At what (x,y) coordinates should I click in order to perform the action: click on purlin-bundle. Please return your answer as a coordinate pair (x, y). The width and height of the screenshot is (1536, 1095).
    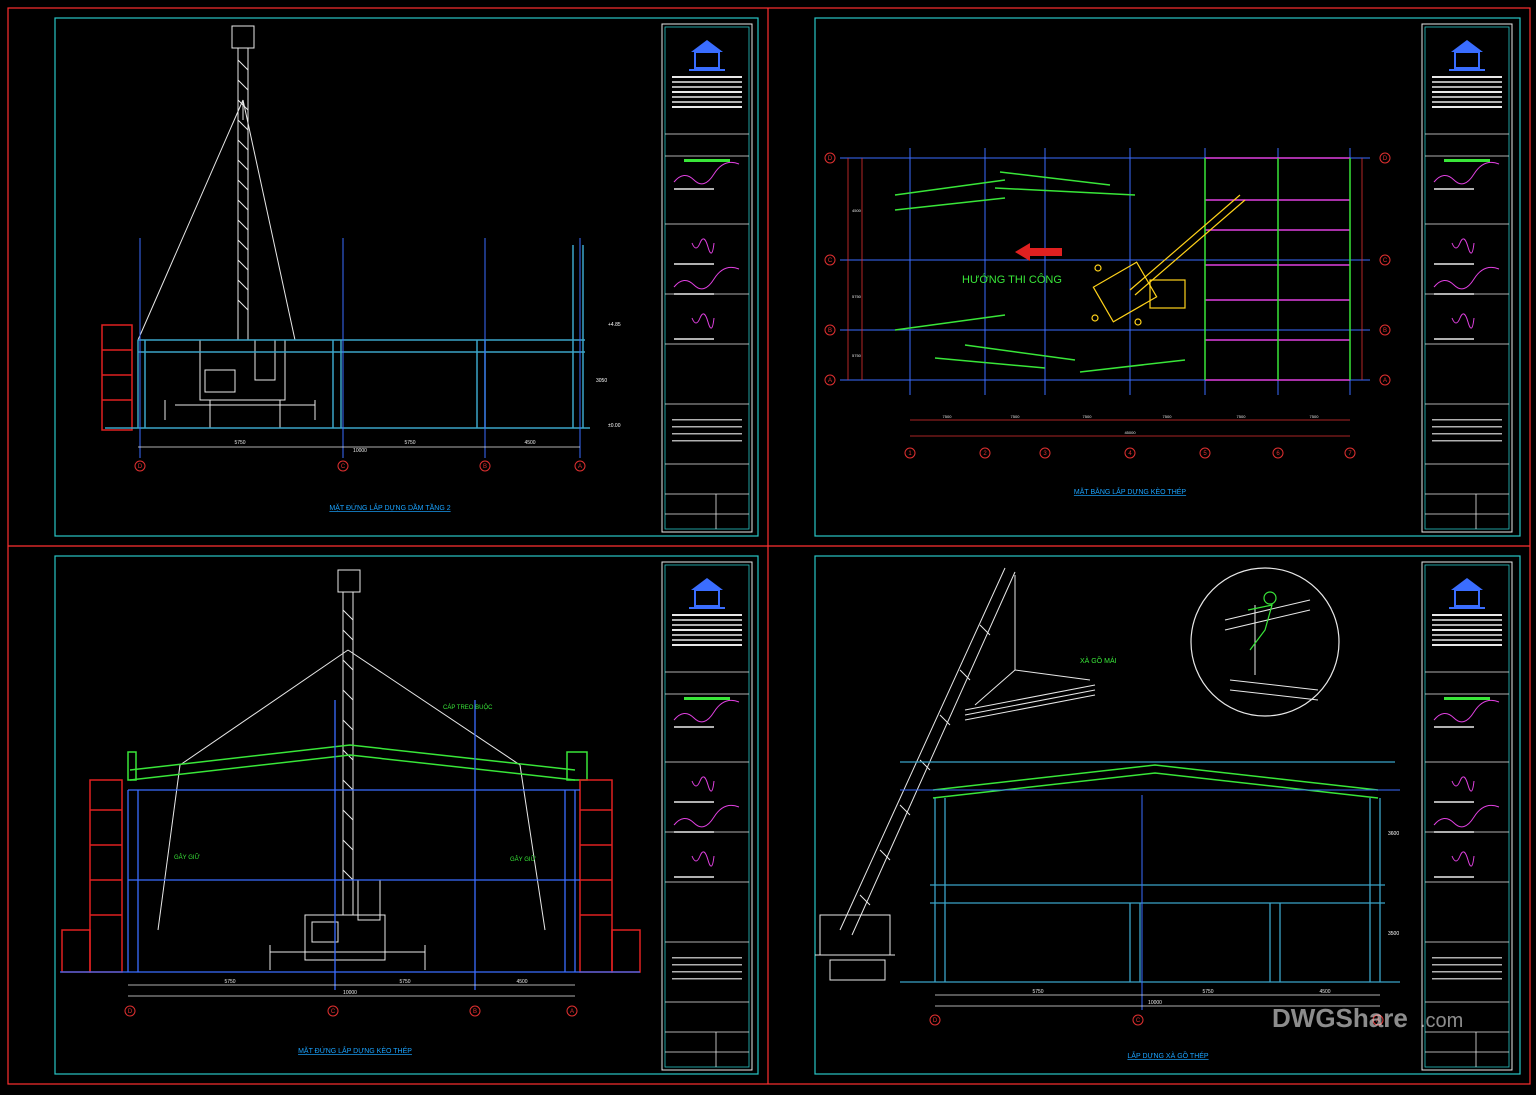
    Looking at the image, I should click on (1030, 702).